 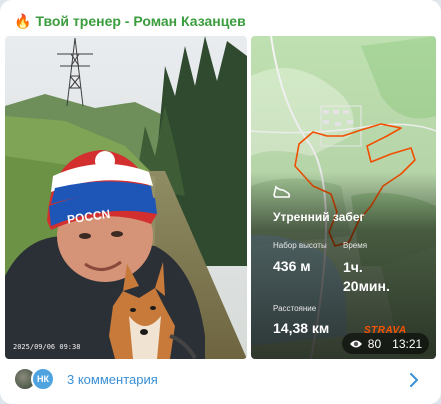 I want to click on distance-value: 14,38 км, so click(x=301, y=328).